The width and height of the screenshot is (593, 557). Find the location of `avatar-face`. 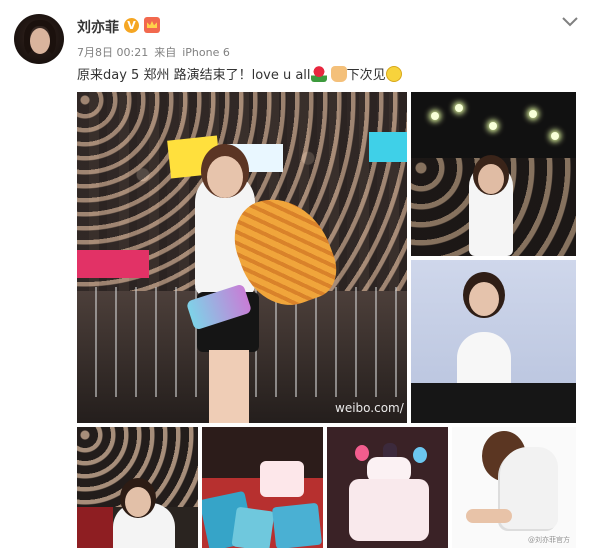

avatar-face is located at coordinates (40, 41).